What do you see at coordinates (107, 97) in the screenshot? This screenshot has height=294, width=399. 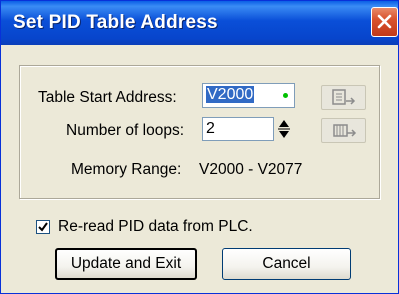 I see `table-start-label: Table Start Address:` at bounding box center [107, 97].